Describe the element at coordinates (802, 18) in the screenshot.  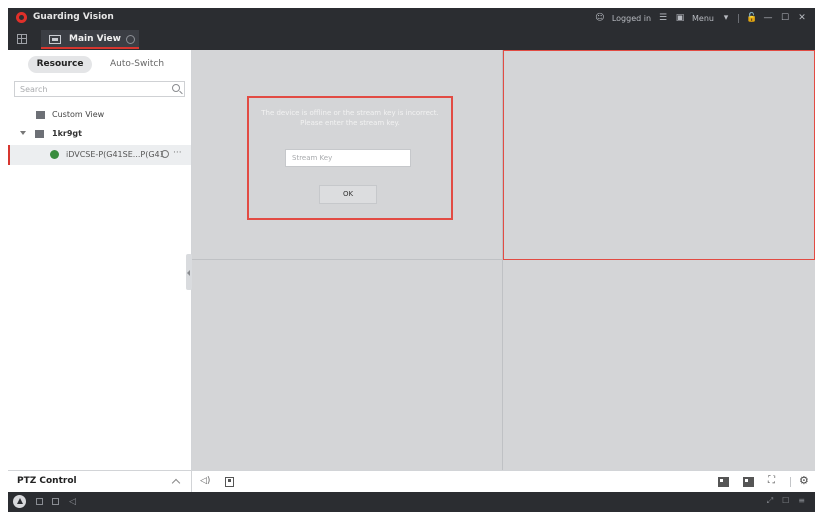
I see `close-button: ✕` at that location.